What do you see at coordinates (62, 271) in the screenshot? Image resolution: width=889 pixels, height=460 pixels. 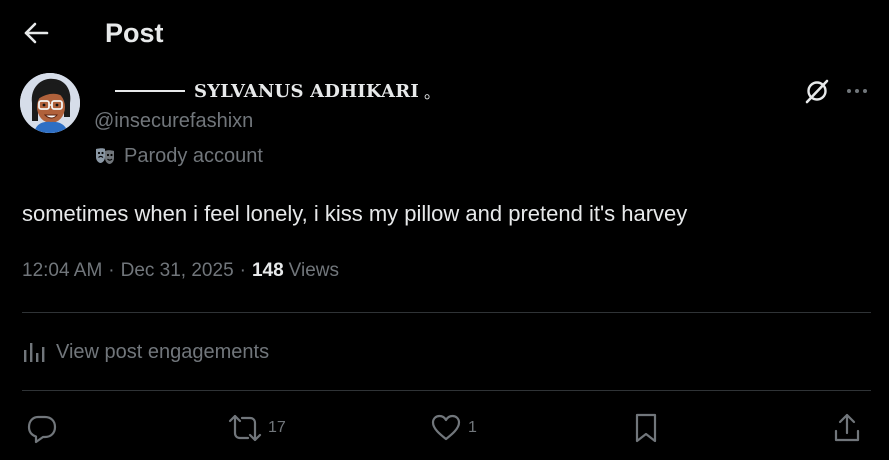 I see `post-time: 12:04 AM` at bounding box center [62, 271].